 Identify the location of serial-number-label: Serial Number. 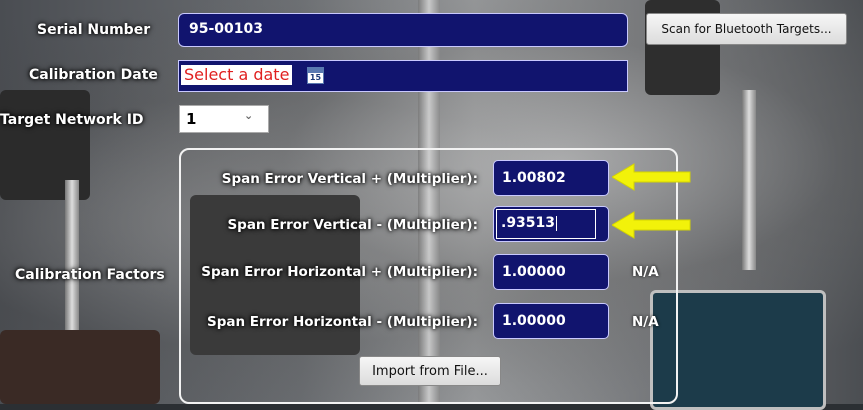
(94, 30).